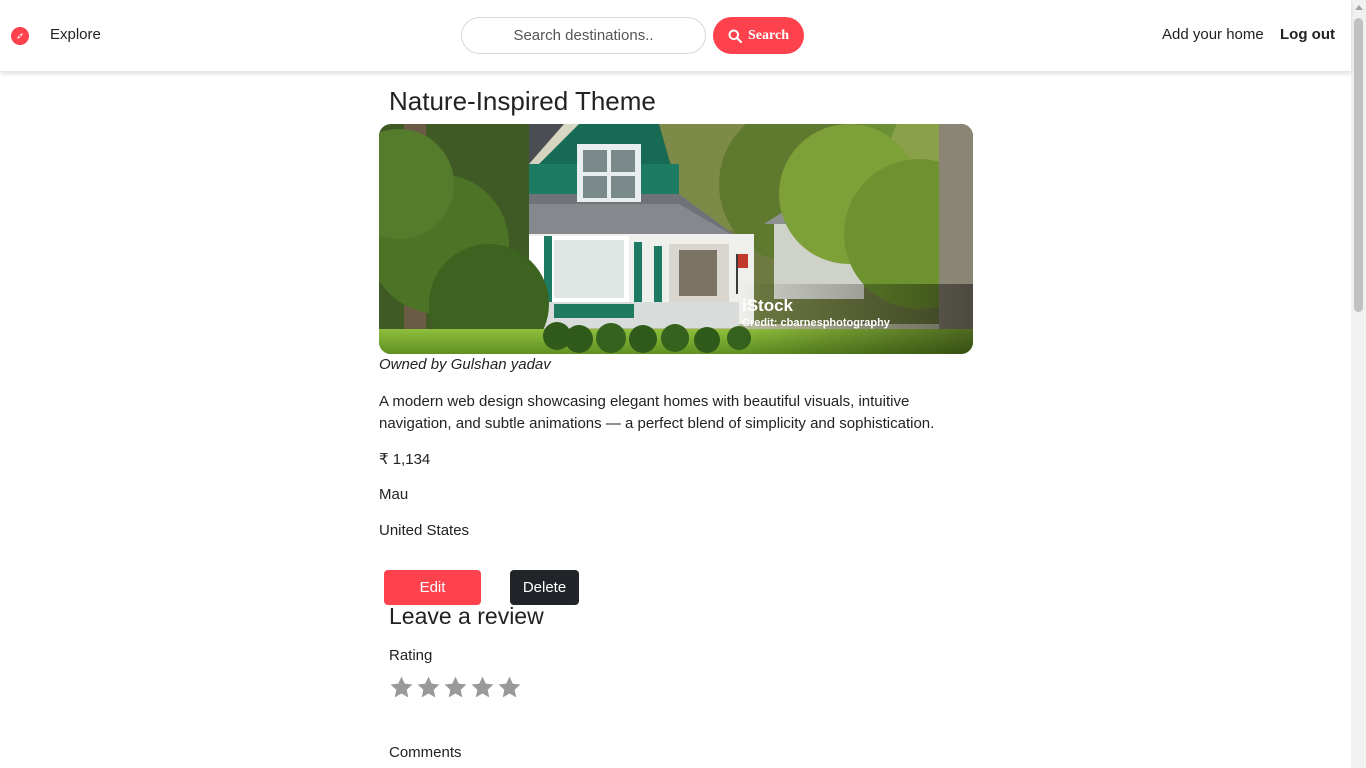 The width and height of the screenshot is (1366, 768). Describe the element at coordinates (768, 35) in the screenshot. I see `search-button-label: Search` at that location.